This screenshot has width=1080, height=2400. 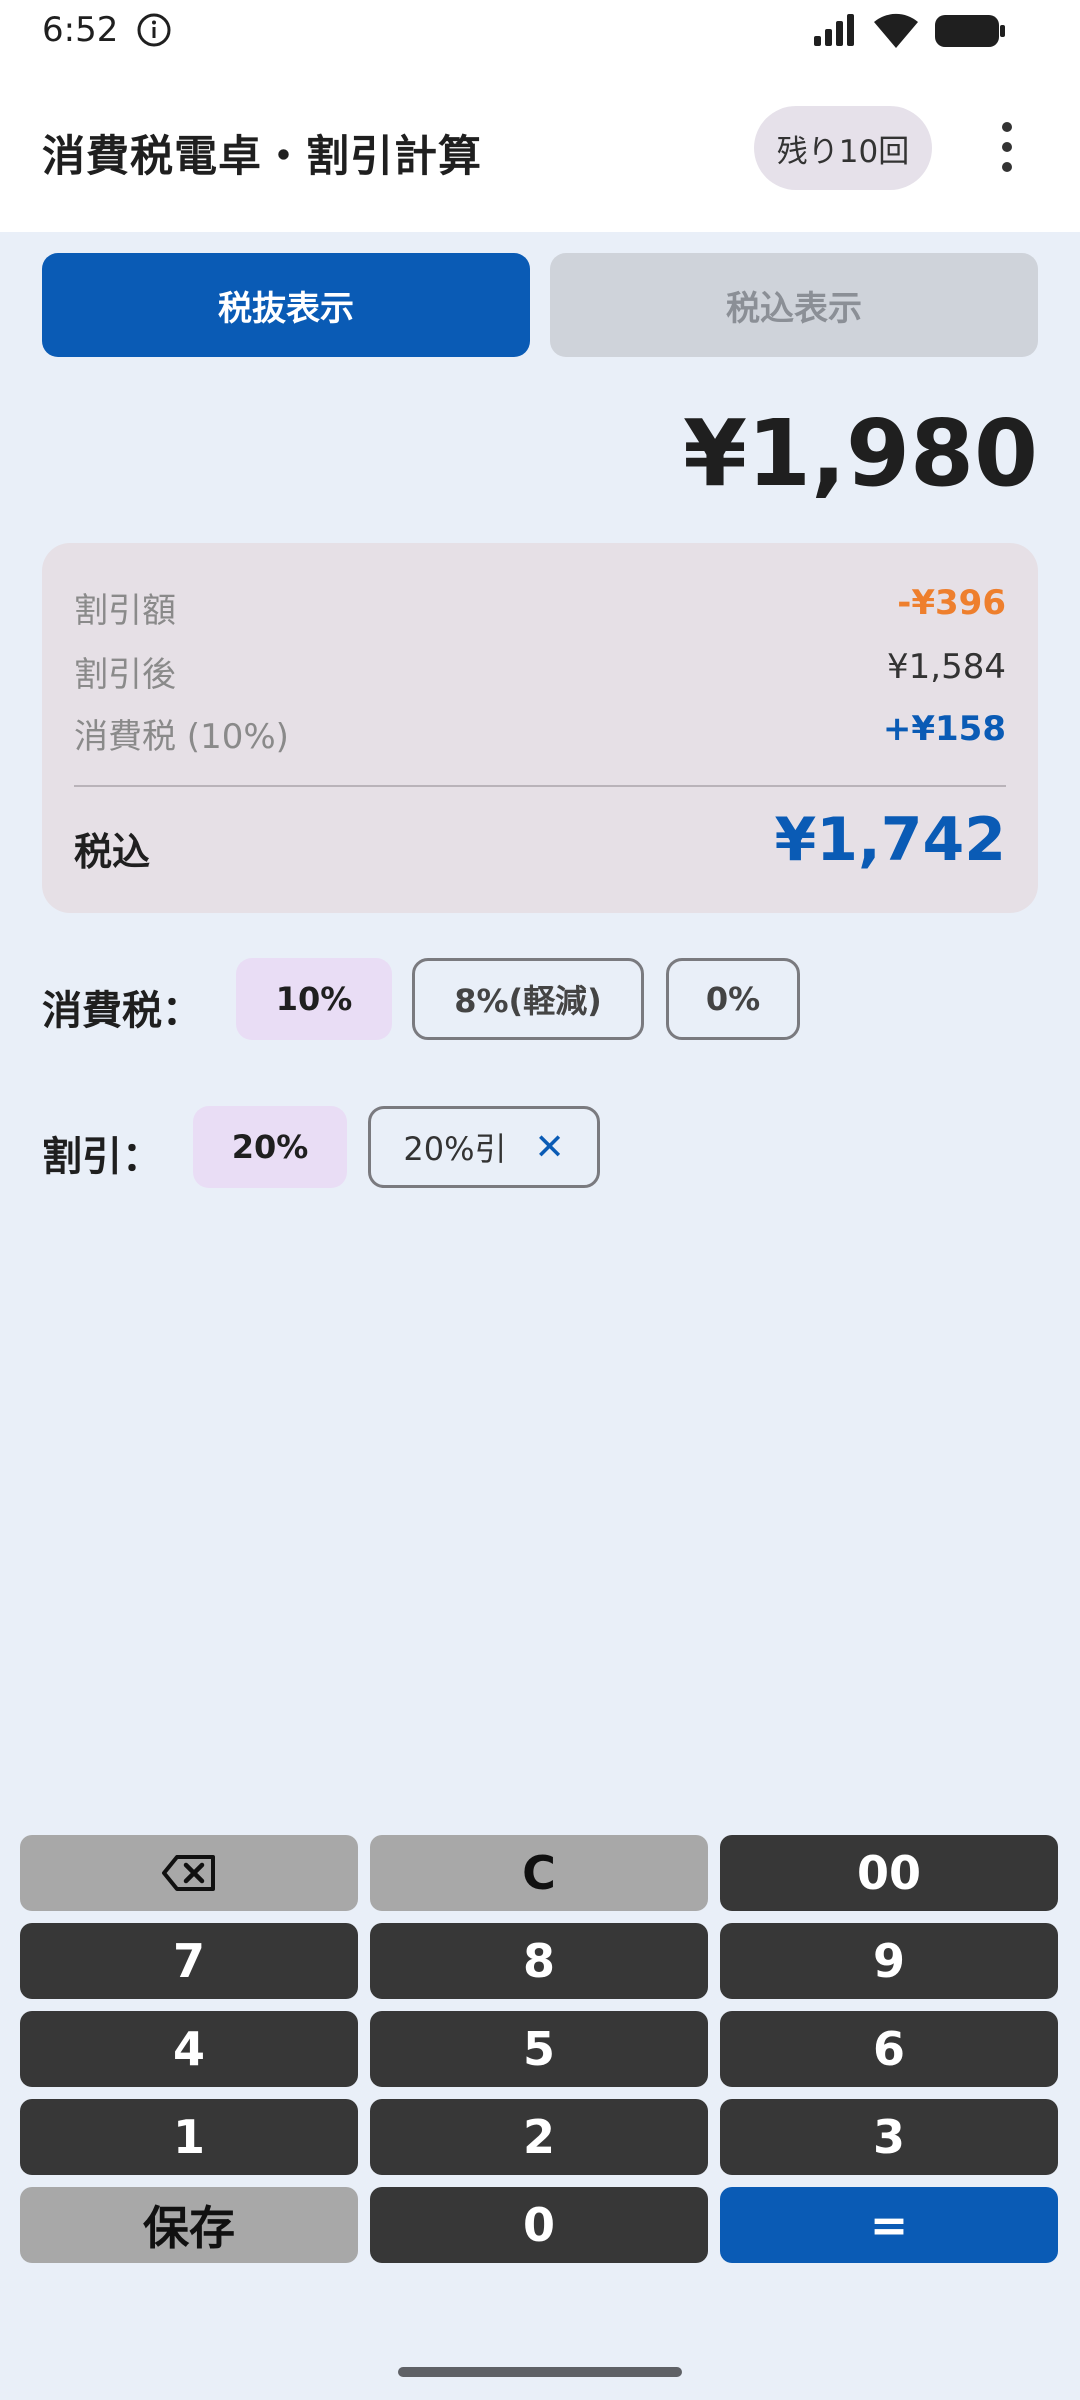 I want to click on info-icon, so click(x=154, y=30).